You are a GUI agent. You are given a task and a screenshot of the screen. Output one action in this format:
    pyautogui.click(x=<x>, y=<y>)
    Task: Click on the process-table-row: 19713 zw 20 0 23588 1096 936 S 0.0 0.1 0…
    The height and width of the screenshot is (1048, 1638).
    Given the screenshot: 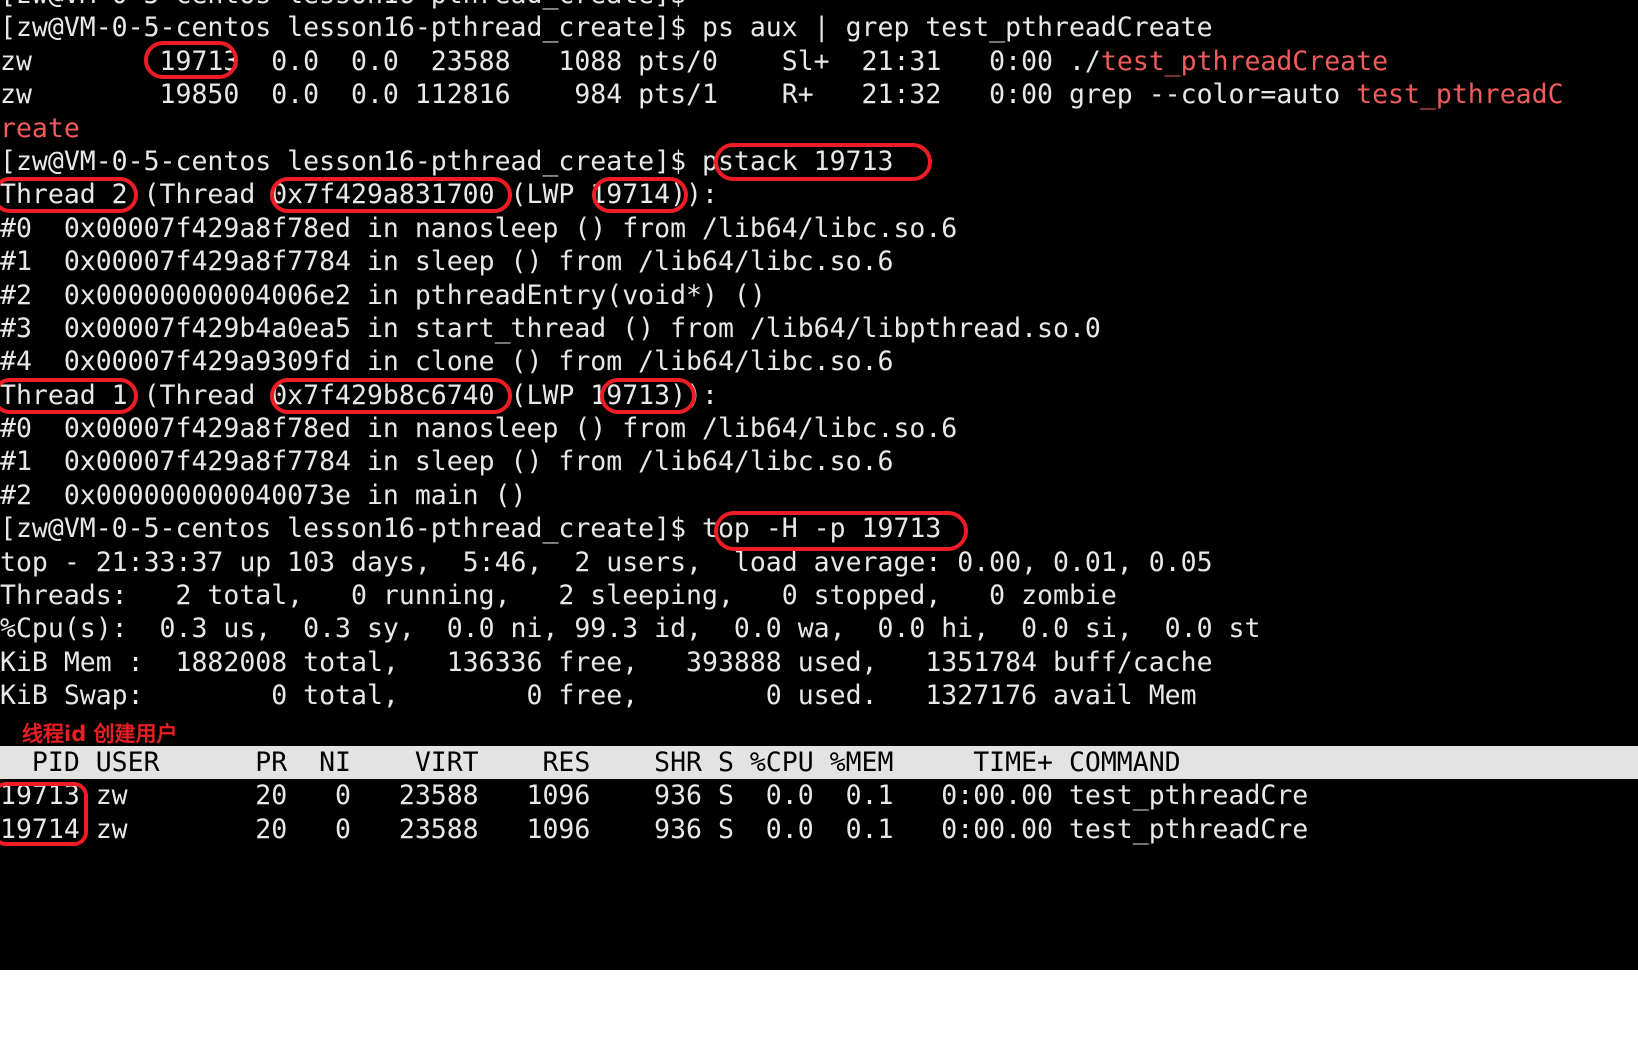 What is the action you would take?
    pyautogui.click(x=819, y=795)
    